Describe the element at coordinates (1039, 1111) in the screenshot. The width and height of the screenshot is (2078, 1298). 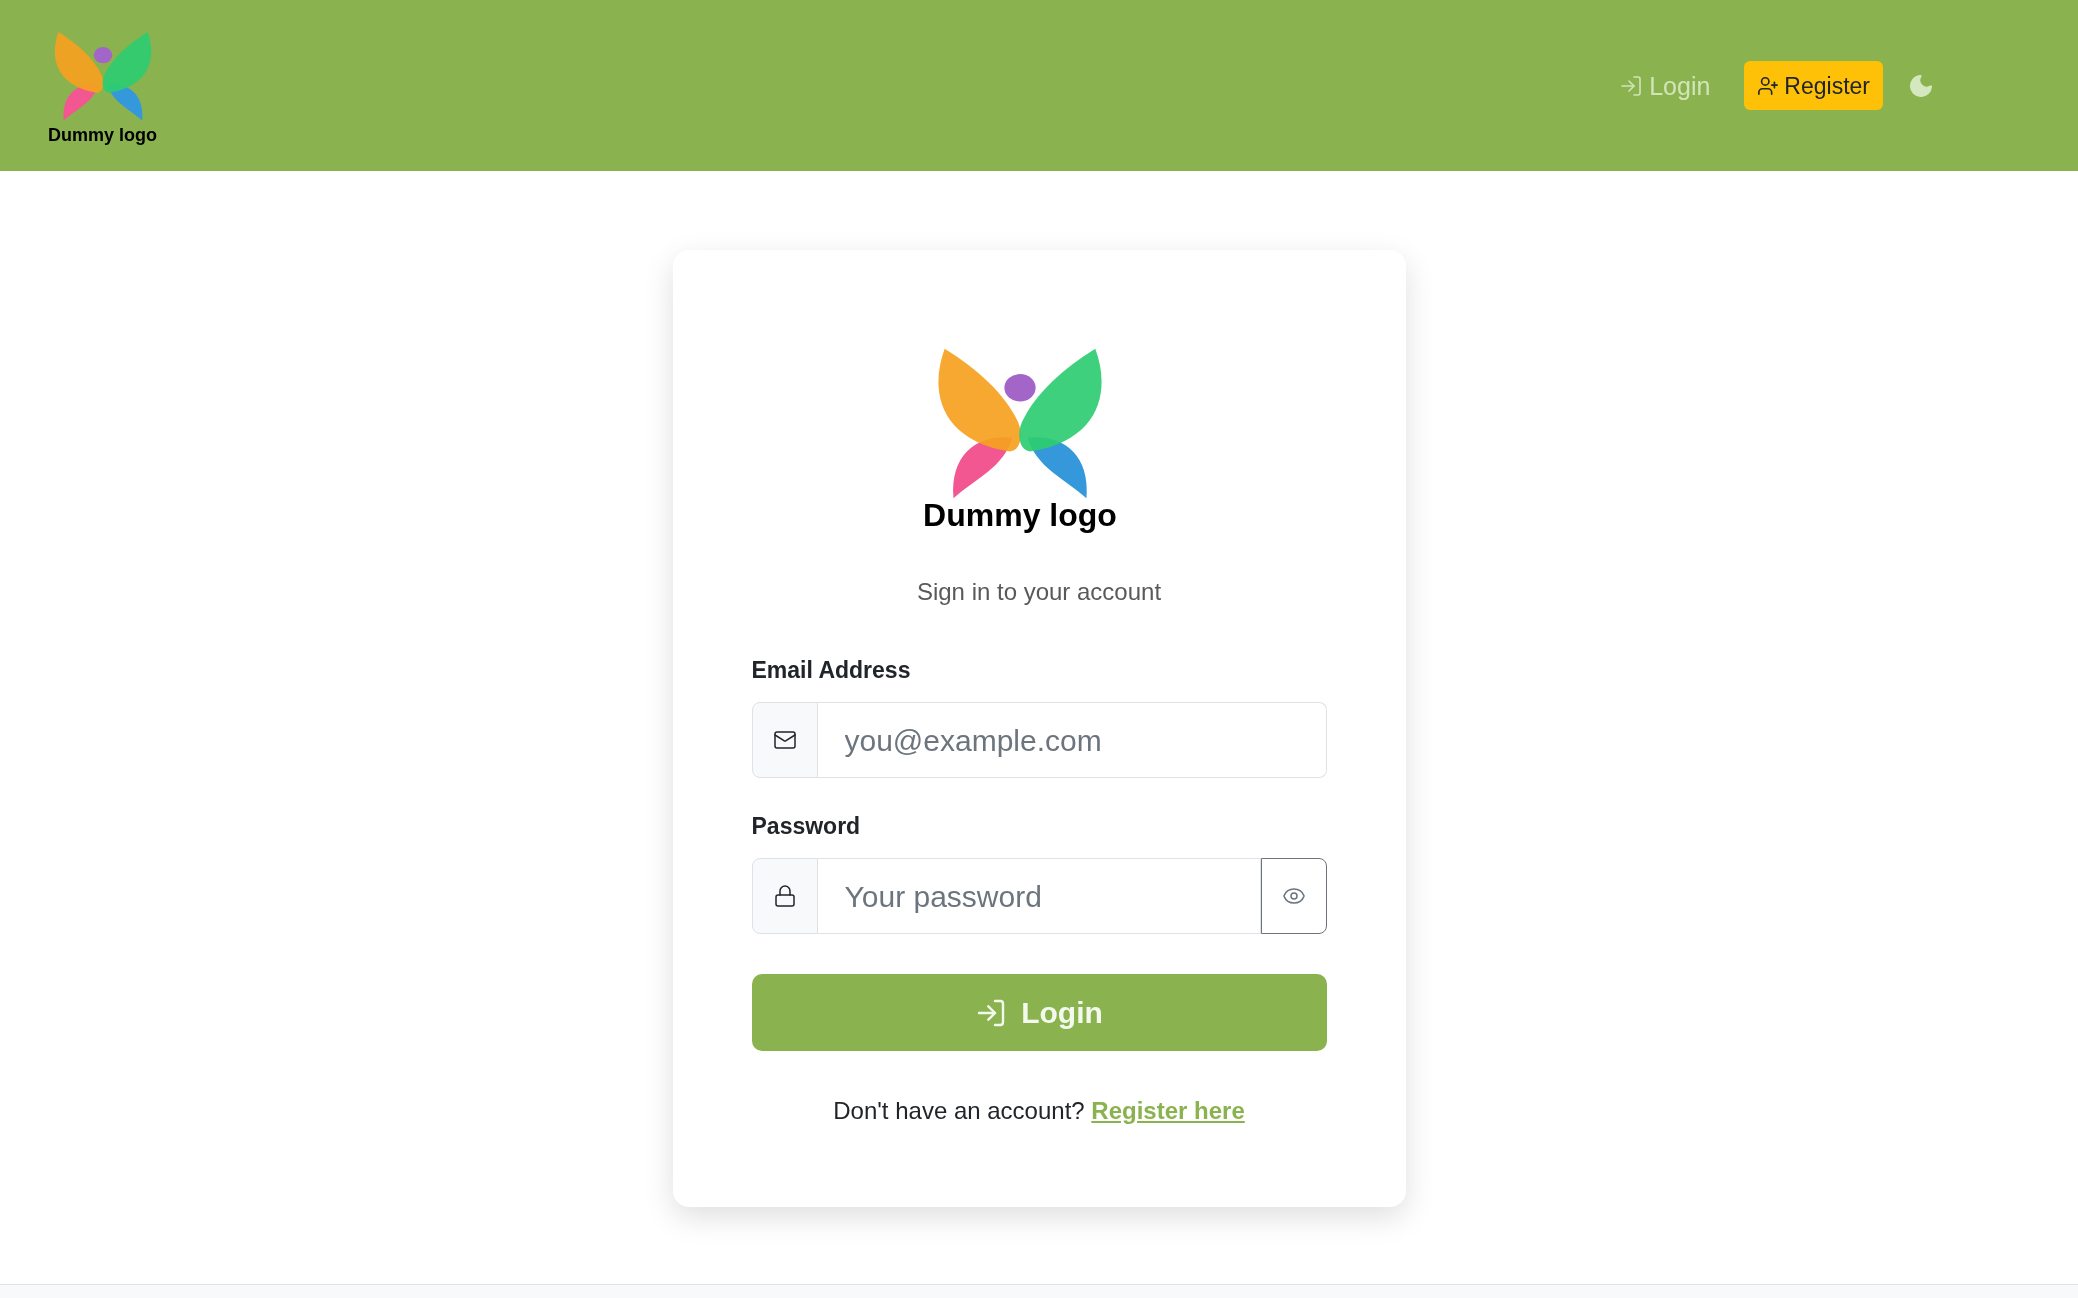
I see `register-prompt: Don't have an account? Register here` at that location.